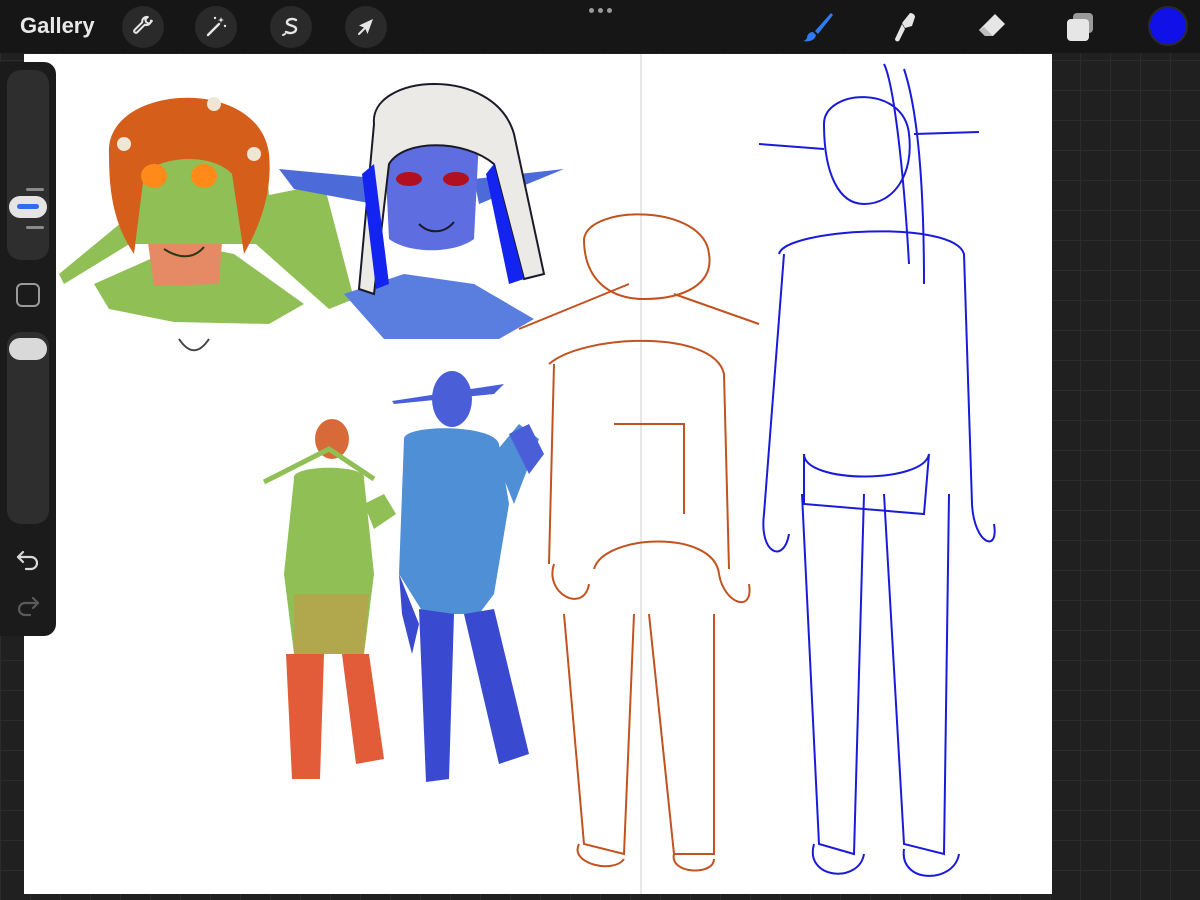  I want to click on opacity-slider, so click(28, 428).